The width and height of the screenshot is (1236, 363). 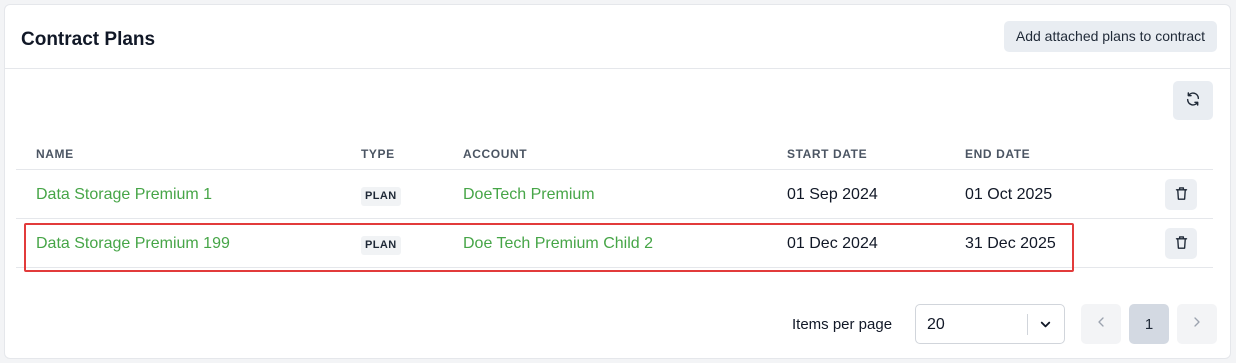 What do you see at coordinates (55, 154) in the screenshot?
I see `column-header-name: NAME` at bounding box center [55, 154].